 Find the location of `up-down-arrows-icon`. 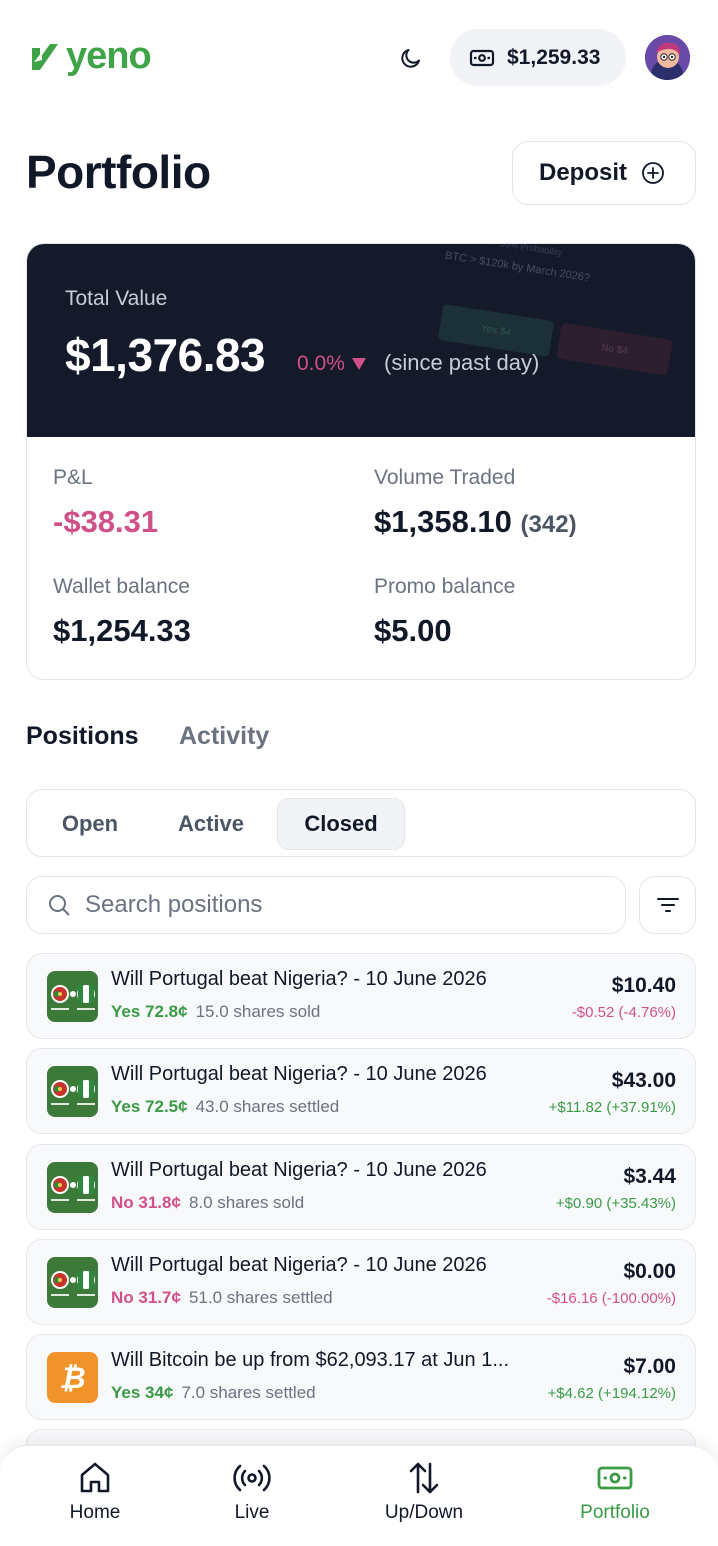

up-down-arrows-icon is located at coordinates (424, 1478).